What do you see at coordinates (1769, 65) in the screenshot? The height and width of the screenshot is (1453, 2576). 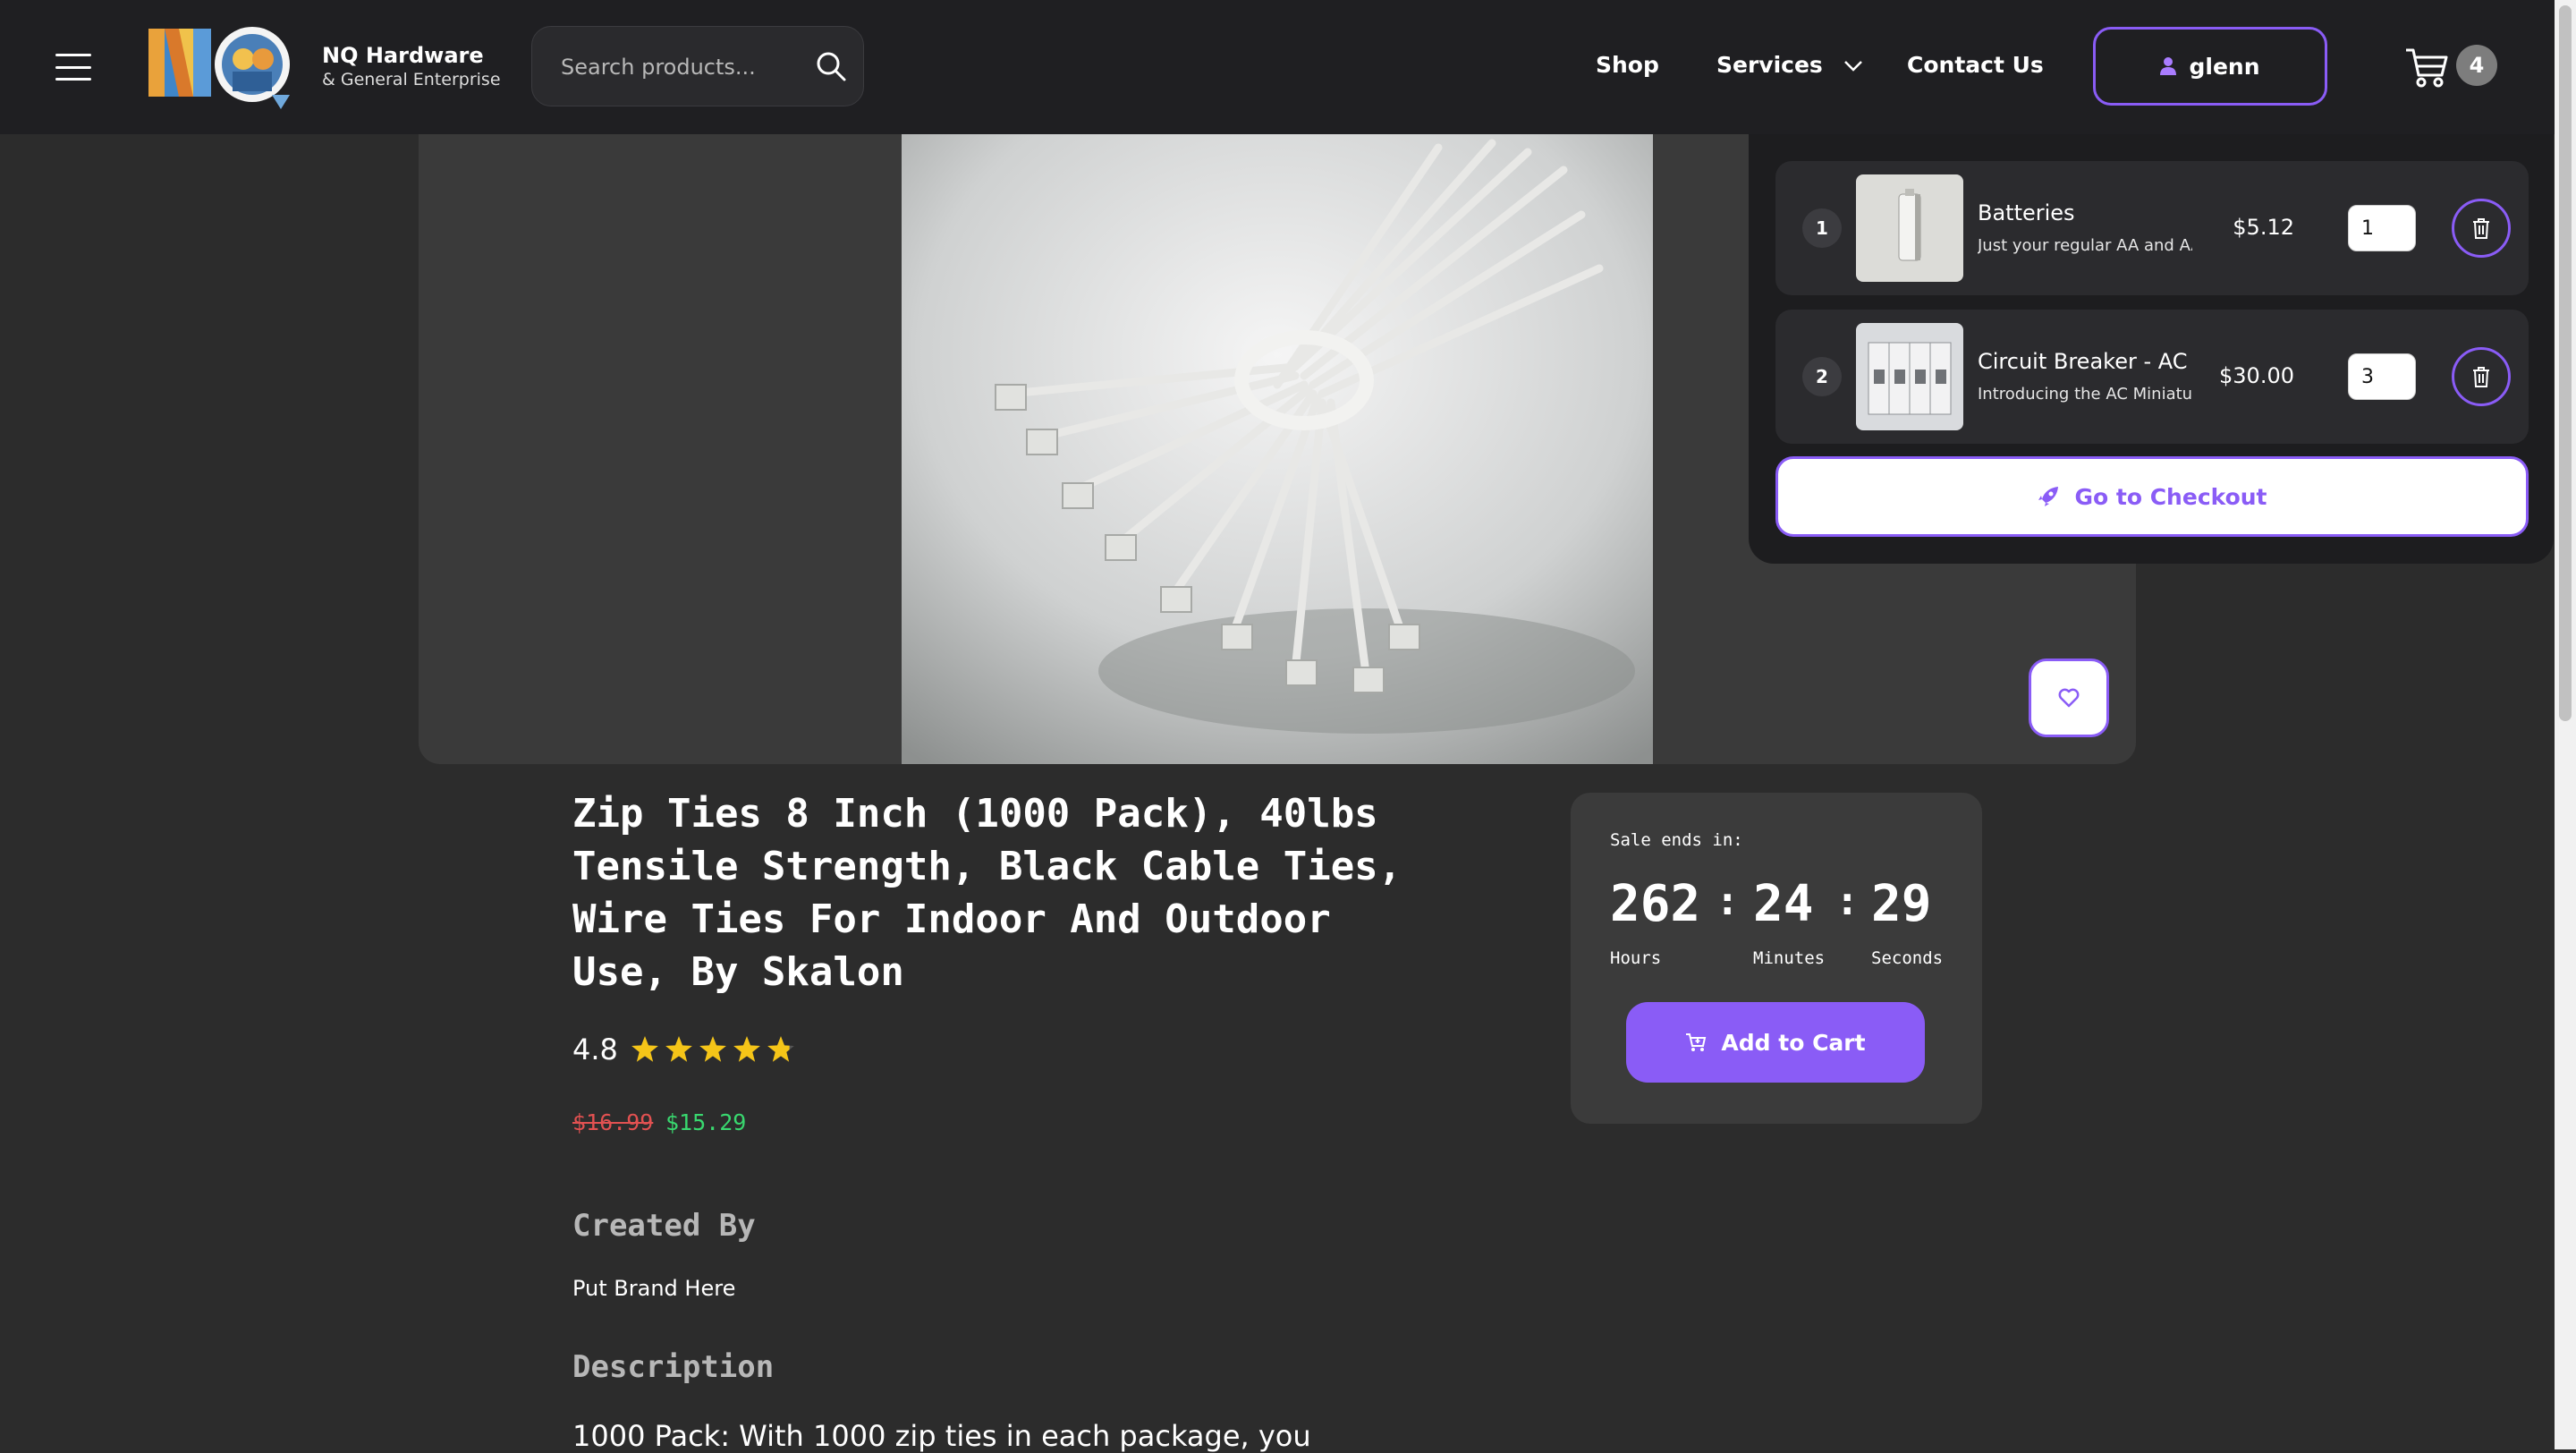 I see `nav-services-label: Services` at bounding box center [1769, 65].